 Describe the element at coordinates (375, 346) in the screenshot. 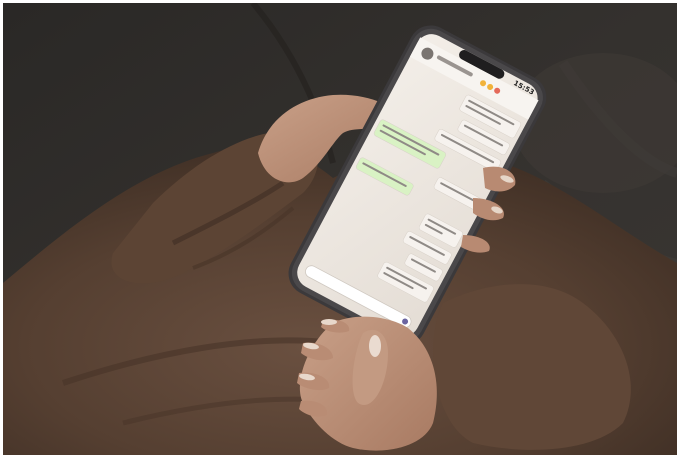

I see `thumb-nail` at that location.